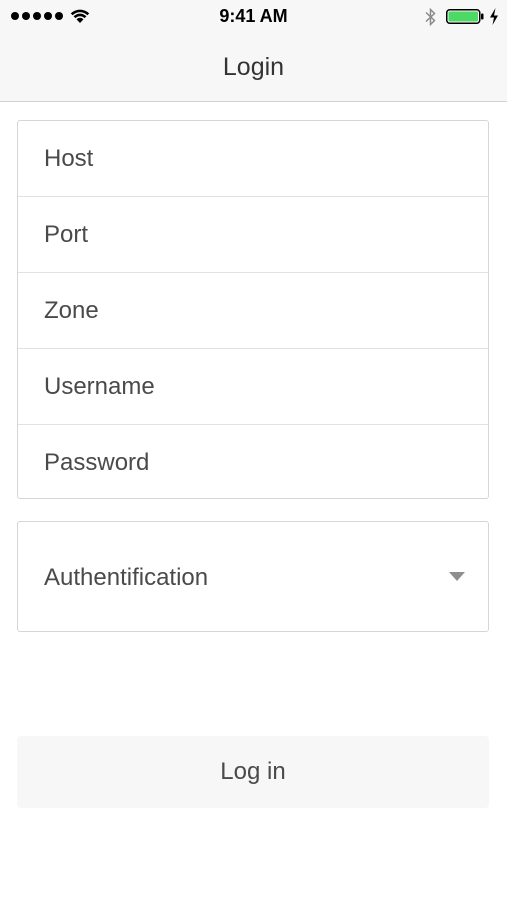 This screenshot has height=900, width=507. Describe the element at coordinates (494, 16) in the screenshot. I see `charging-bolt-icon` at that location.